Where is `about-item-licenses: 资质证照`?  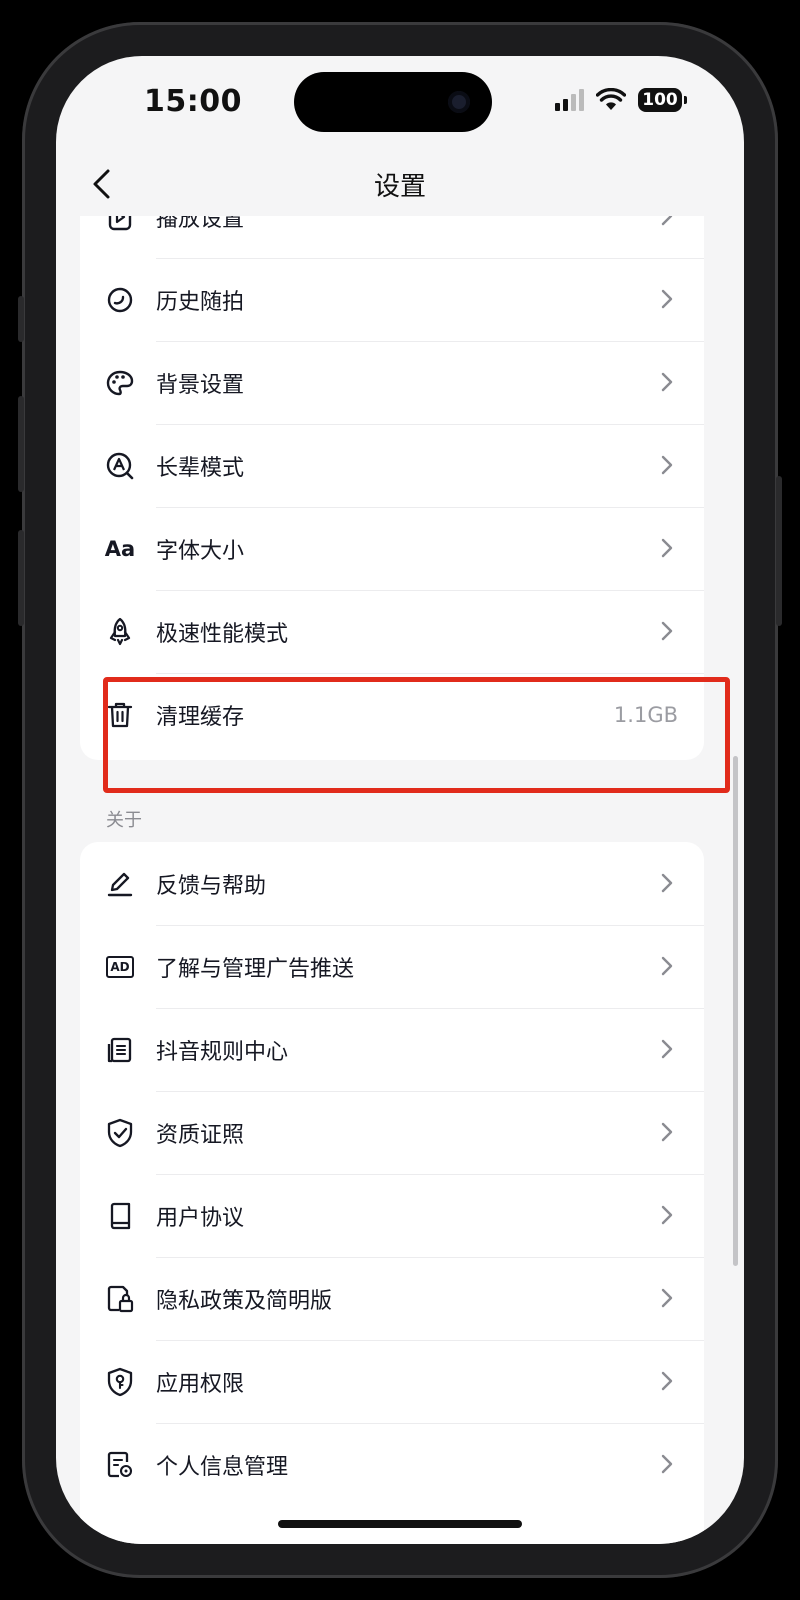
about-item-licenses: 资质证照 is located at coordinates (392, 1132).